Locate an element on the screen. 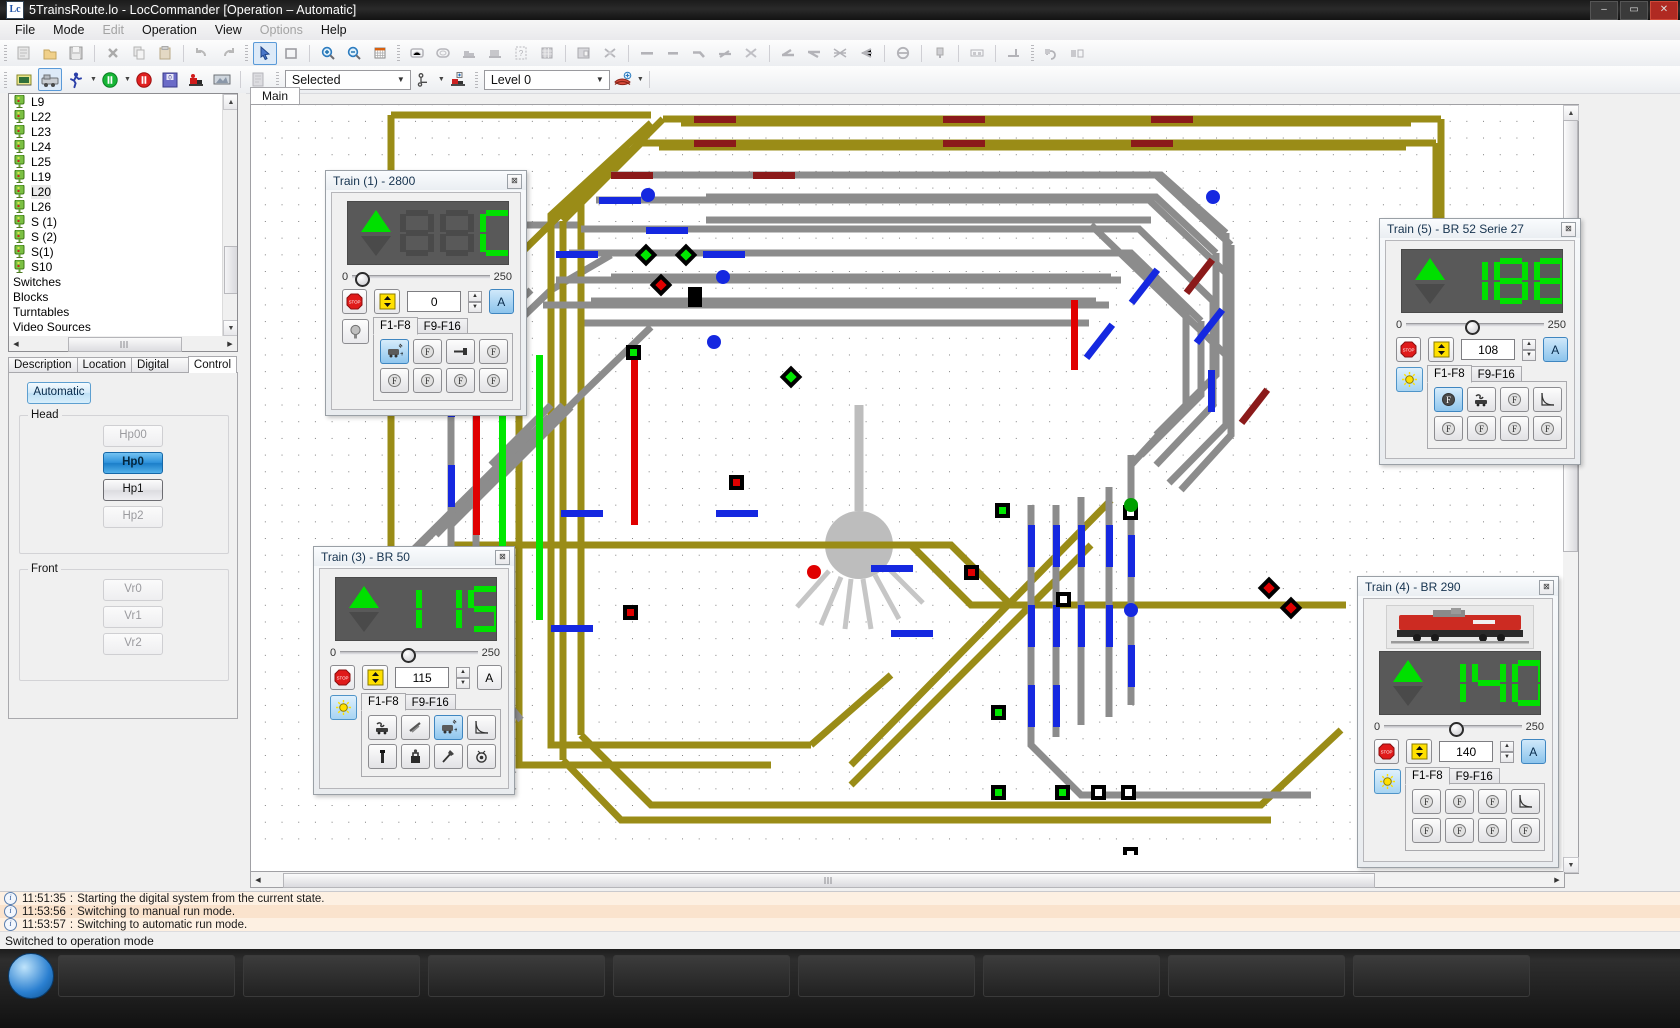  save-icon is located at coordinates (76, 53).